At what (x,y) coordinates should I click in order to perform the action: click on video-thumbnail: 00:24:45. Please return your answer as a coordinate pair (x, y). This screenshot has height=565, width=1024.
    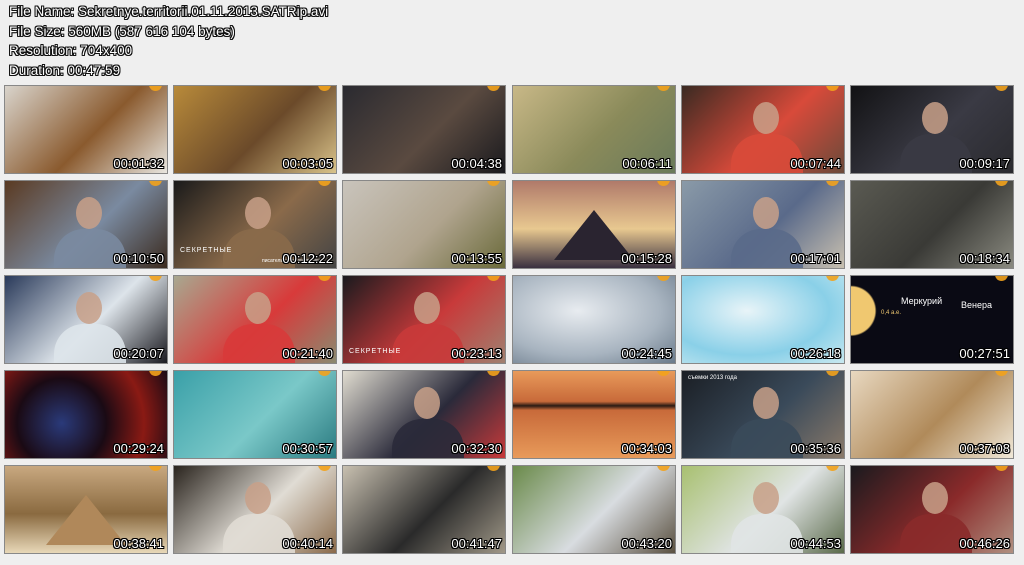
    Looking at the image, I should click on (594, 319).